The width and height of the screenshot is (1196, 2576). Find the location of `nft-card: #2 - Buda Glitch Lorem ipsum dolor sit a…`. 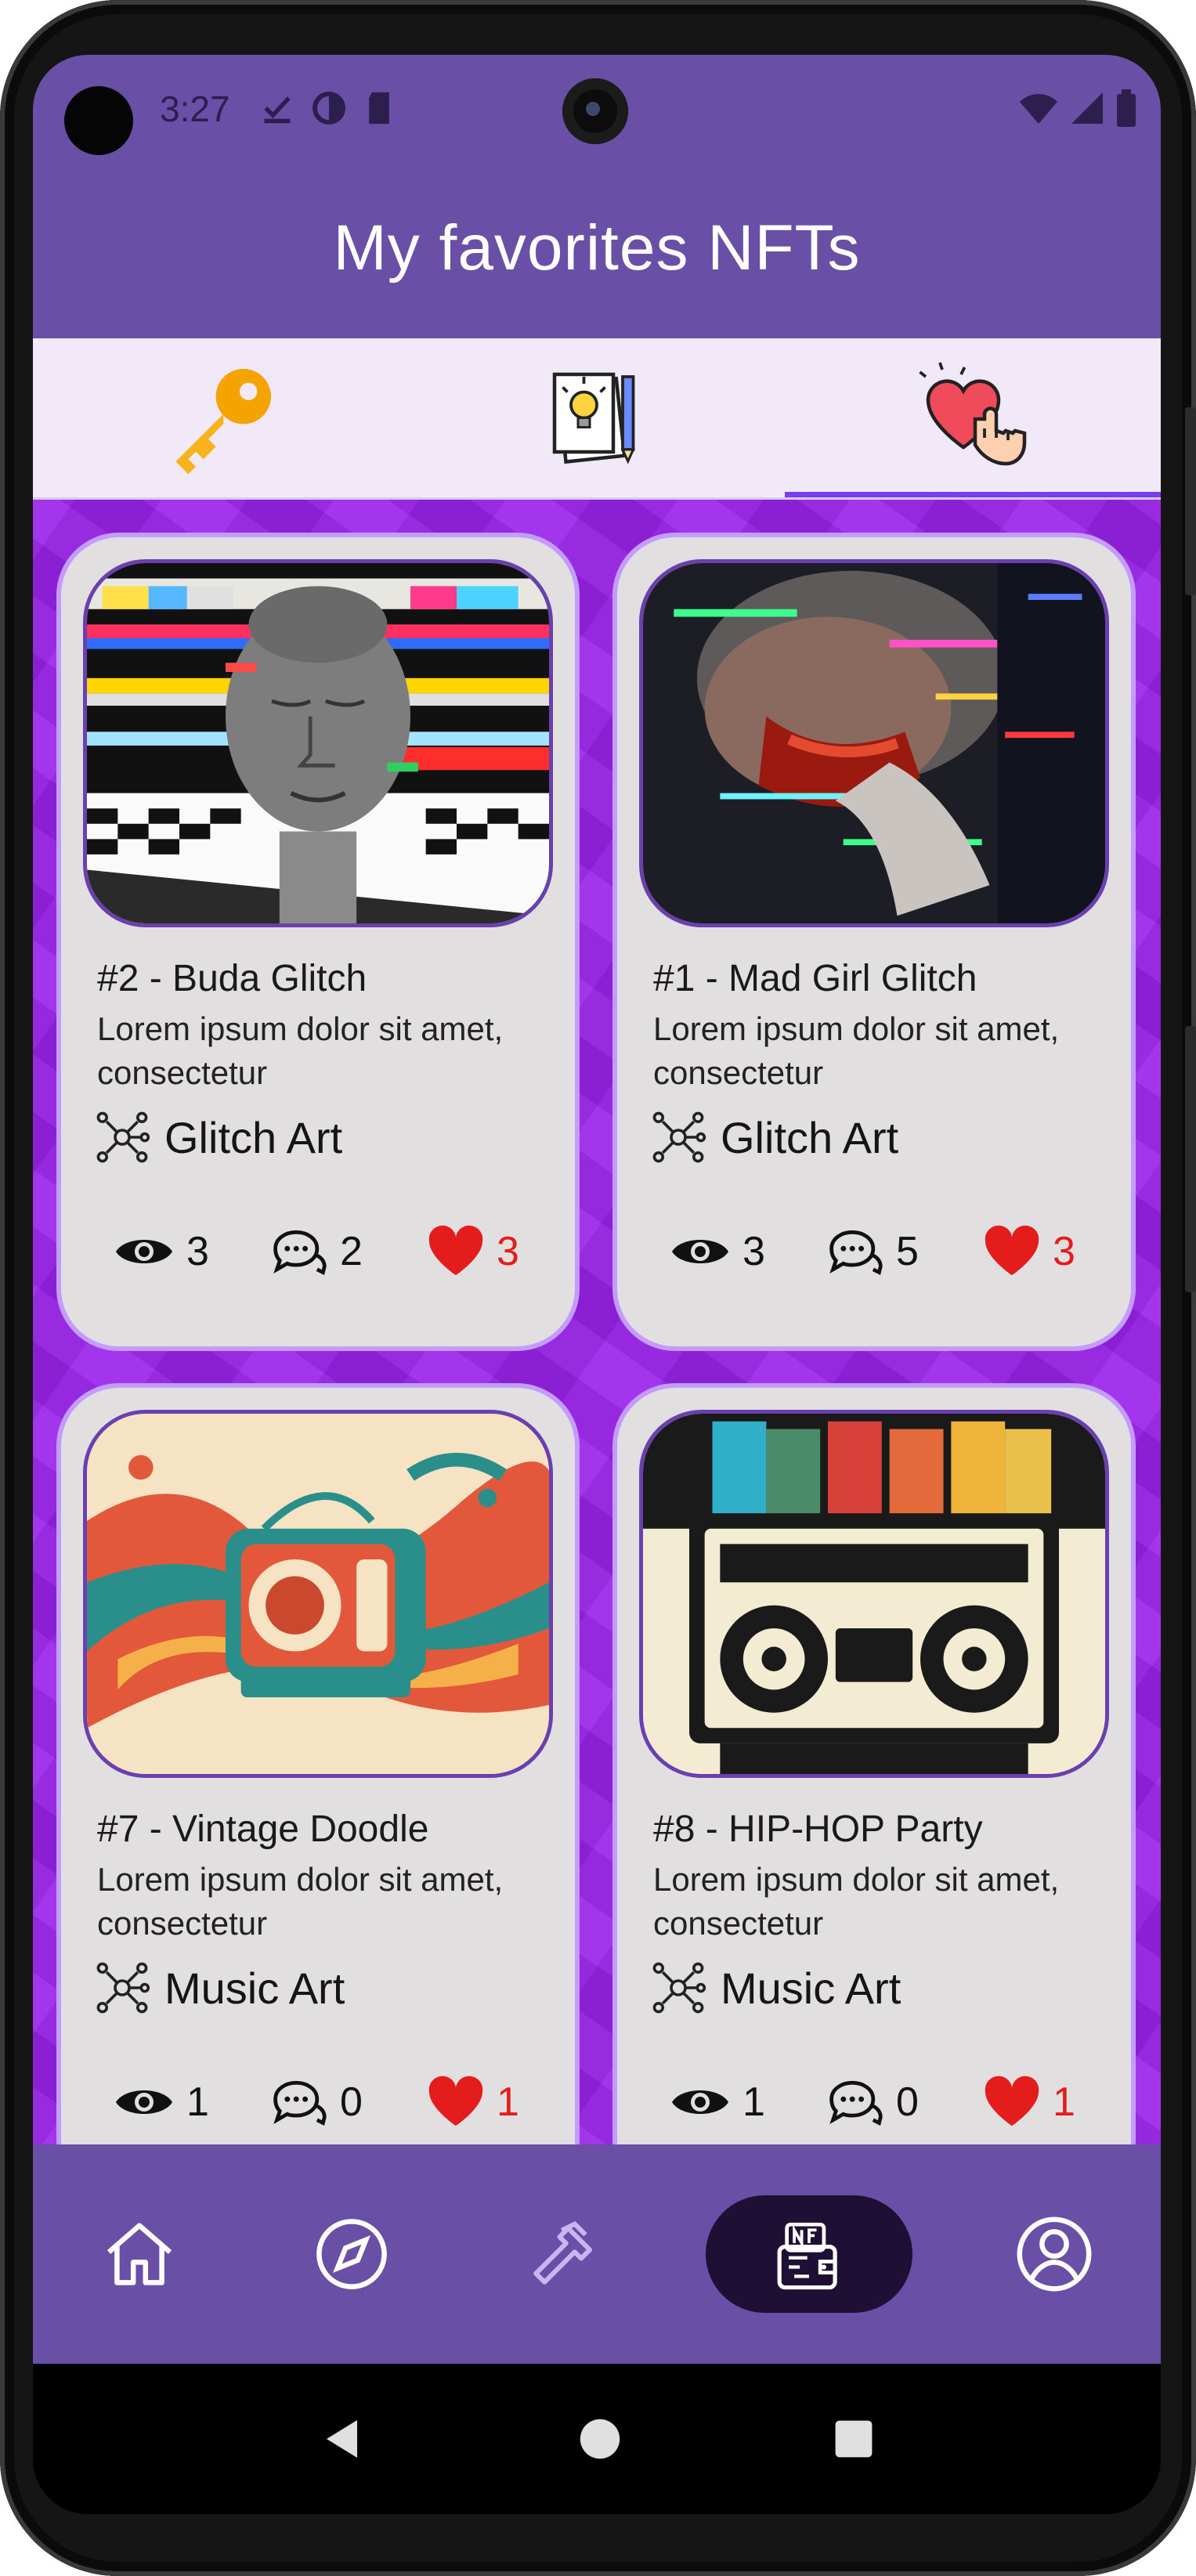

nft-card: #2 - Buda Glitch Lorem ipsum dolor sit a… is located at coordinates (318, 942).